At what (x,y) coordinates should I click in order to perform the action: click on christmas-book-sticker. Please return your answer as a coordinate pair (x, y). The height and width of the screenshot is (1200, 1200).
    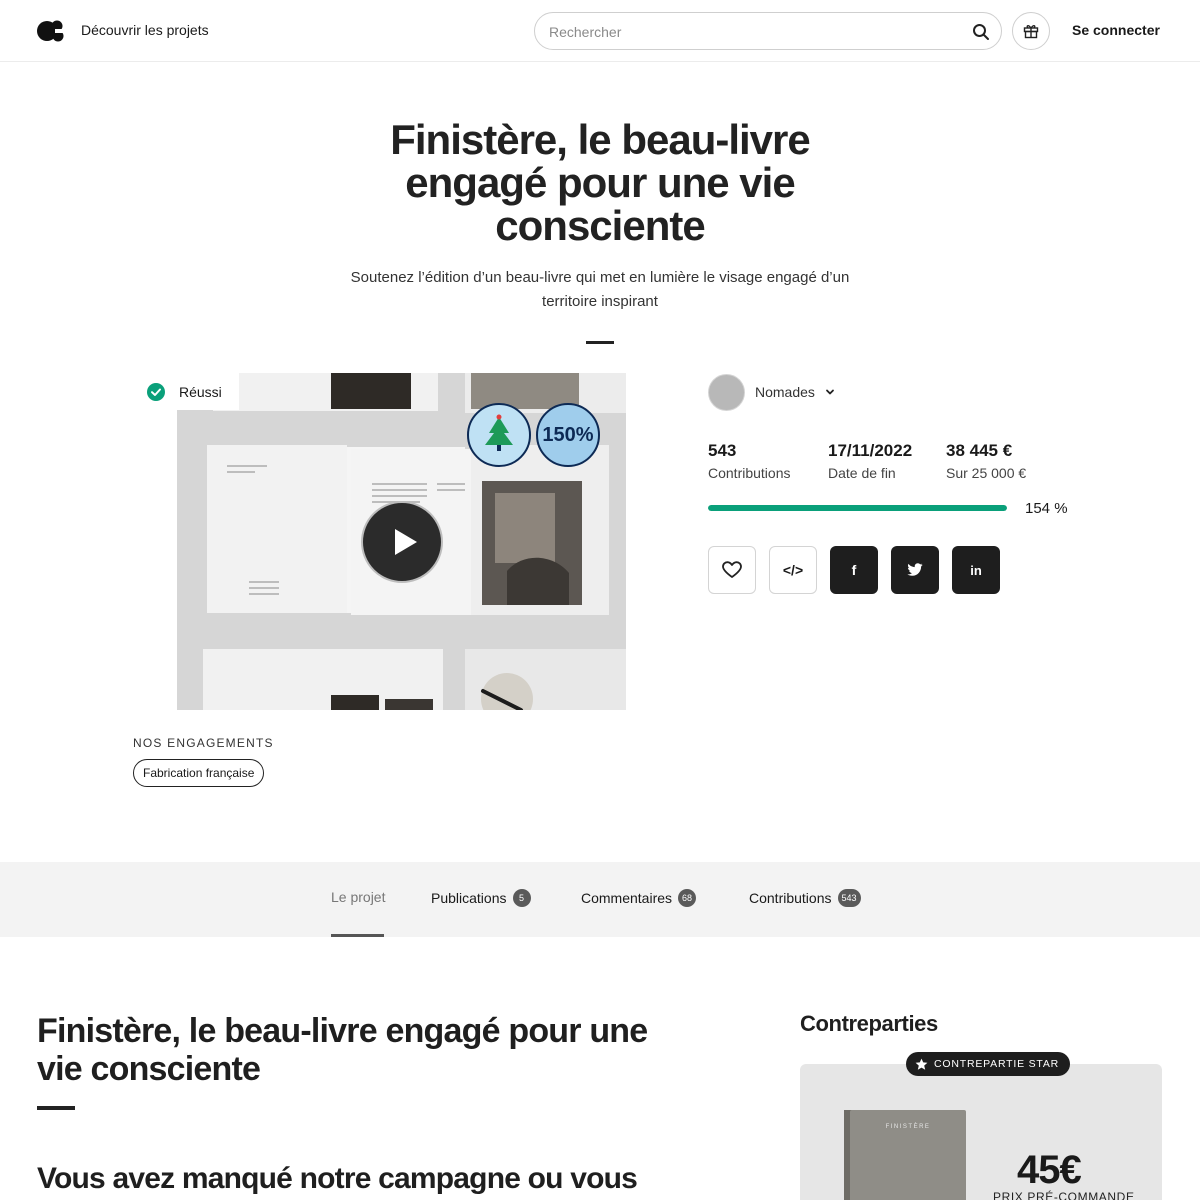
    Looking at the image, I should click on (499, 435).